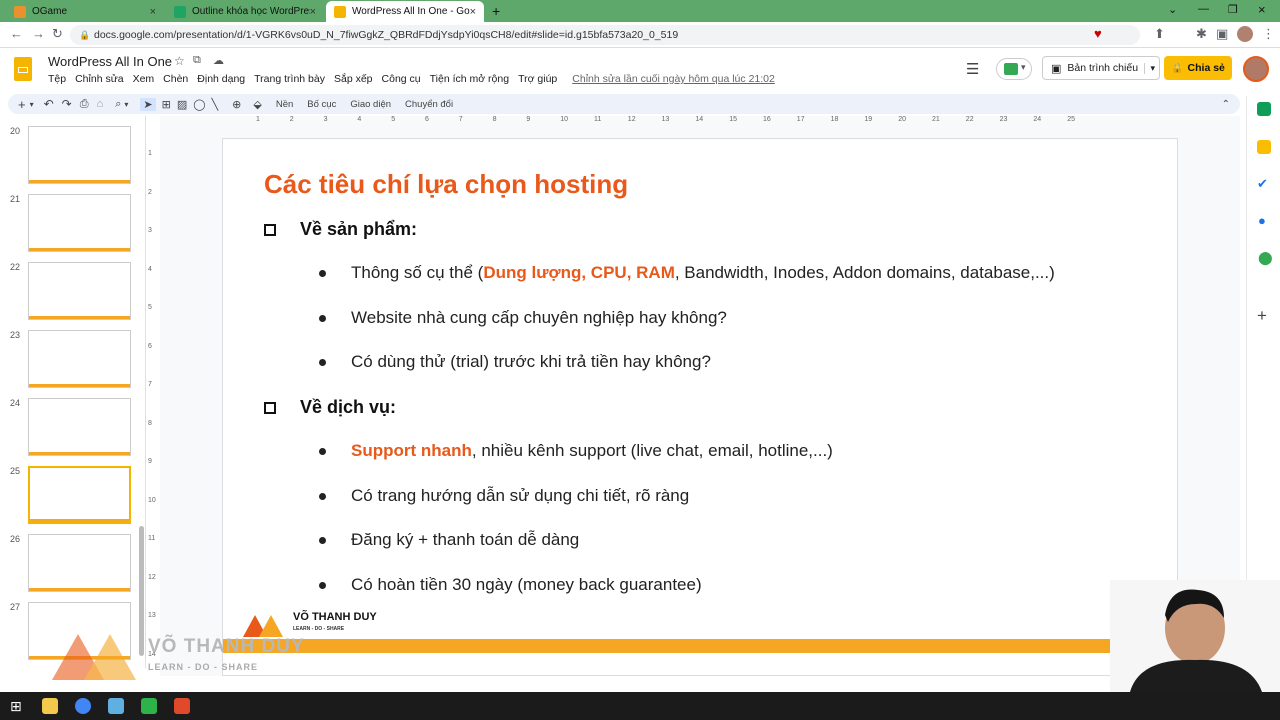 Image resolution: width=1280 pixels, height=720 pixels. Describe the element at coordinates (50, 706) in the screenshot. I see `file-explorer-icon` at that location.